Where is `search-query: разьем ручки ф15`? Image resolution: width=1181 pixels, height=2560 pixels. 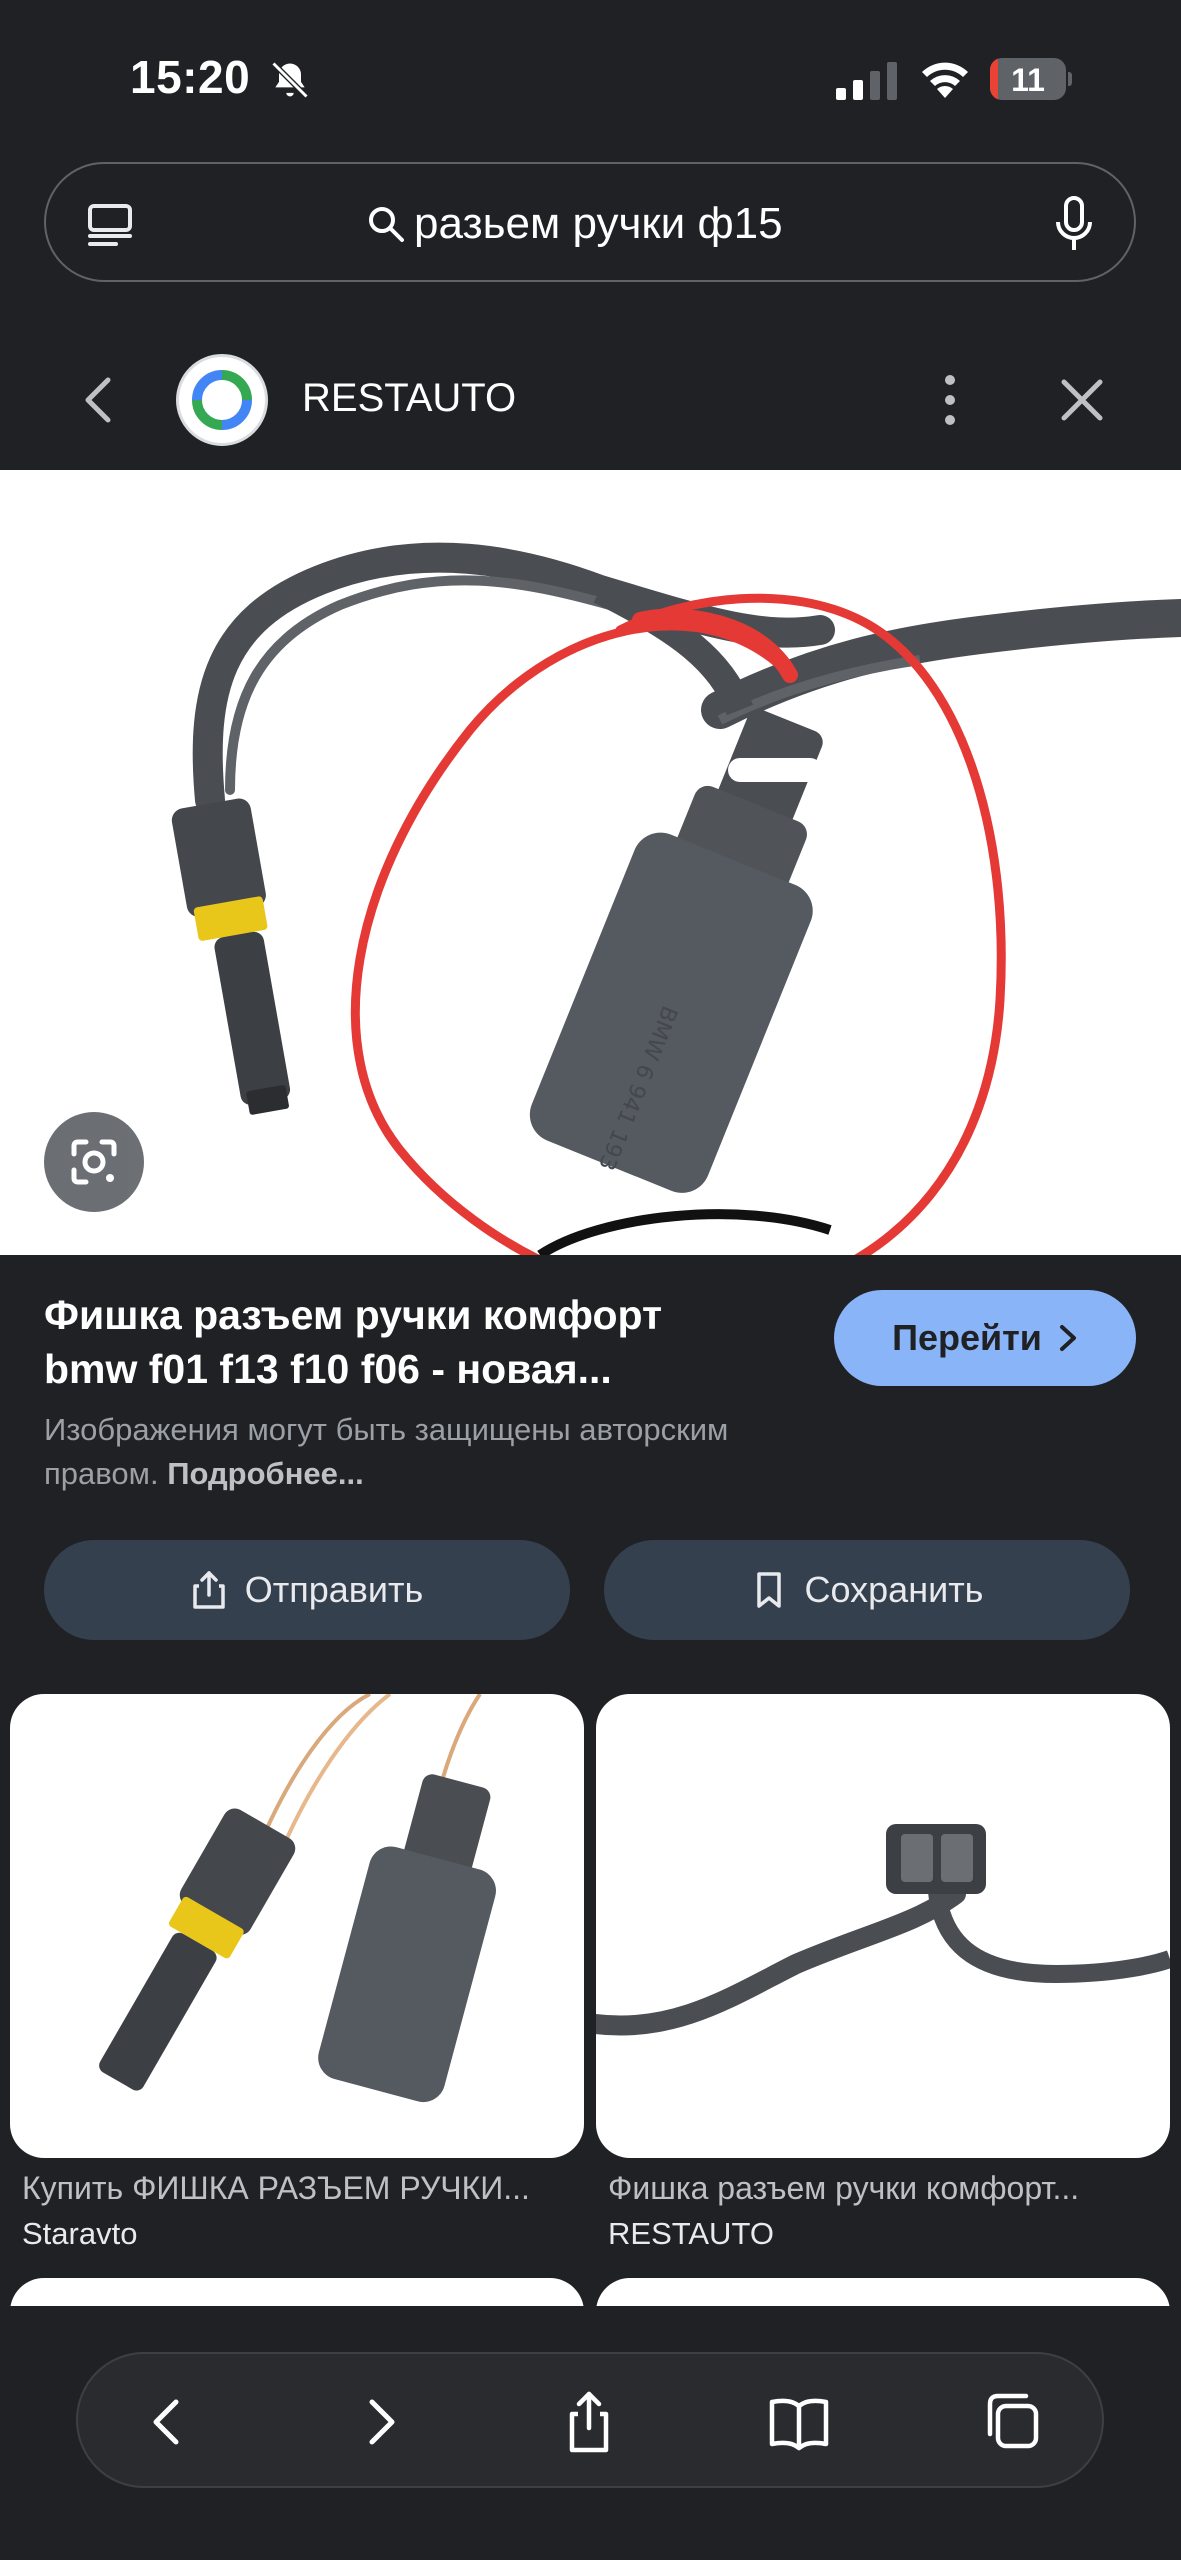
search-query: разьем ручки ф15 is located at coordinates (598, 224).